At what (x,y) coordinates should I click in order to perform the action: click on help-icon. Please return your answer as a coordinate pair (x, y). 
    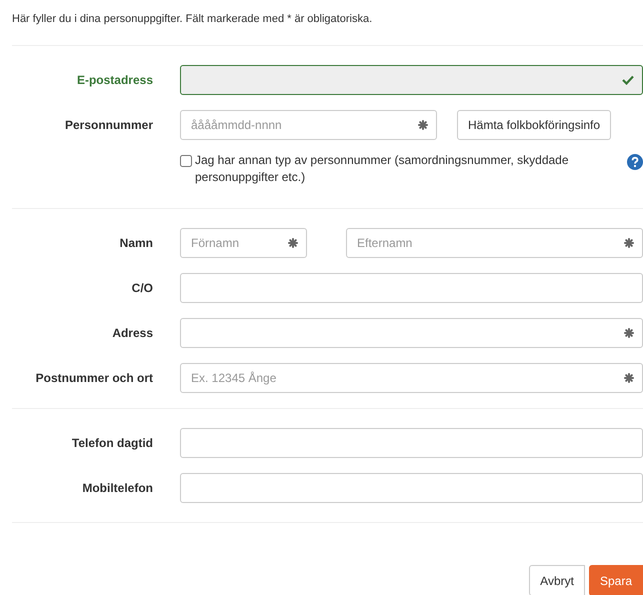
    Looking at the image, I should click on (635, 162).